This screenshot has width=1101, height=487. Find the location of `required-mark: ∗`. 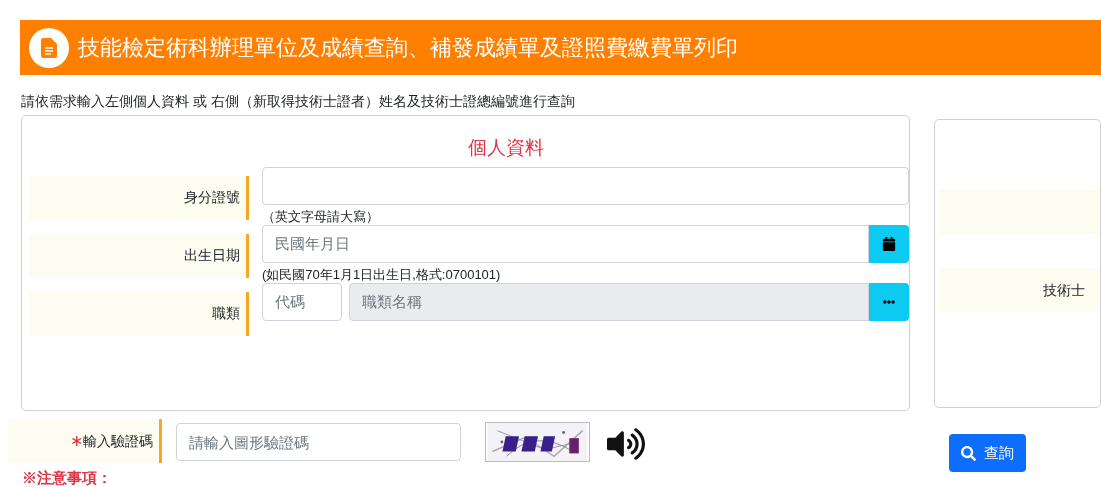

required-mark: ∗ is located at coordinates (76, 441).